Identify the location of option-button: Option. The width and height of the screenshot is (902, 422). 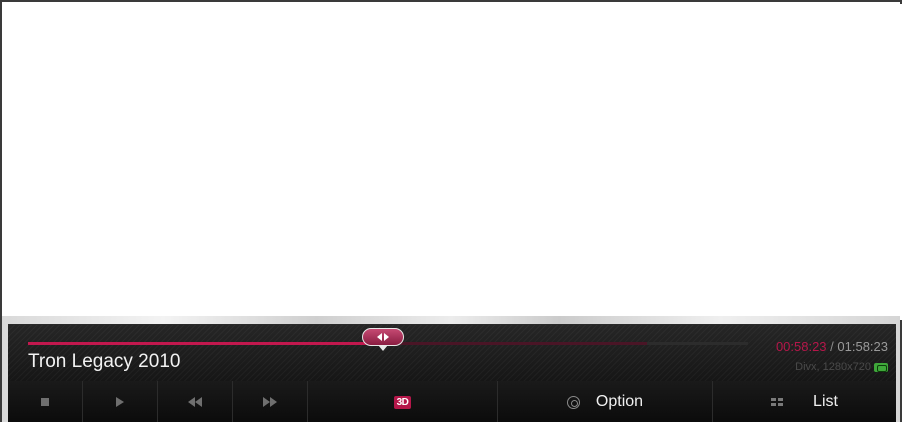
(605, 401).